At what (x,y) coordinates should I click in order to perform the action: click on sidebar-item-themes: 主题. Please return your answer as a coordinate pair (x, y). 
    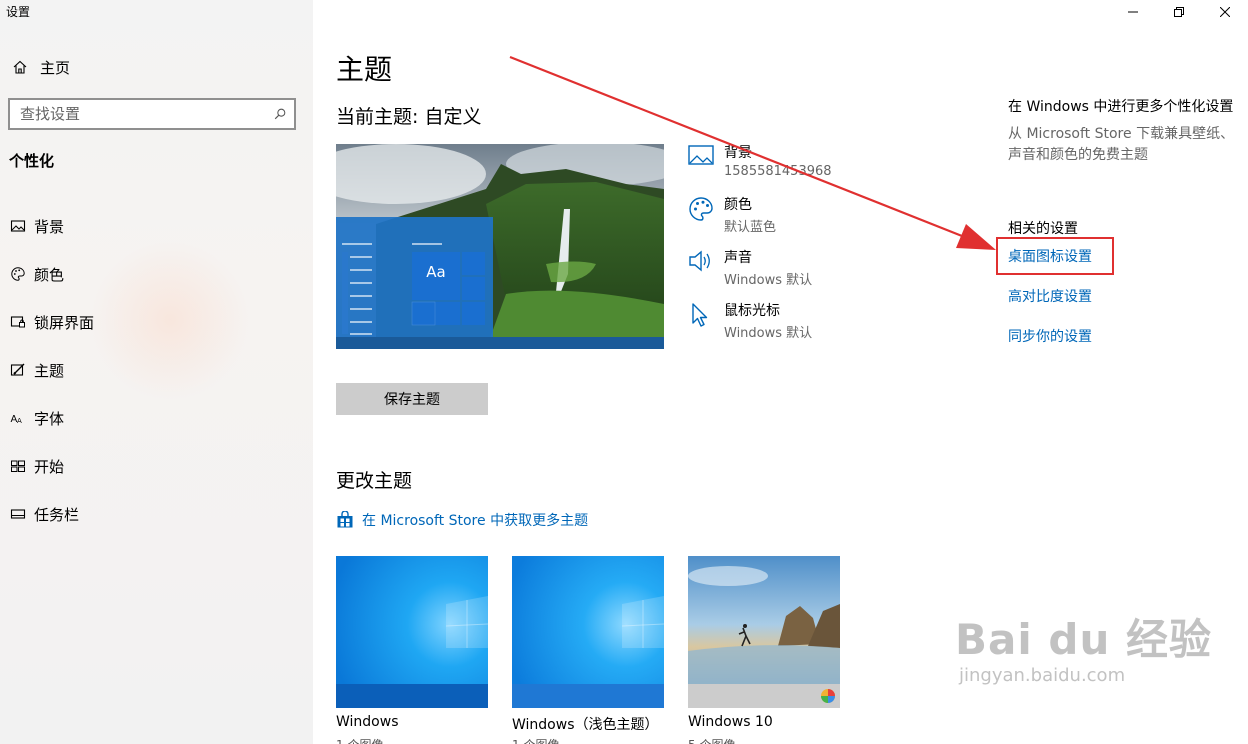
    Looking at the image, I should click on (156, 370).